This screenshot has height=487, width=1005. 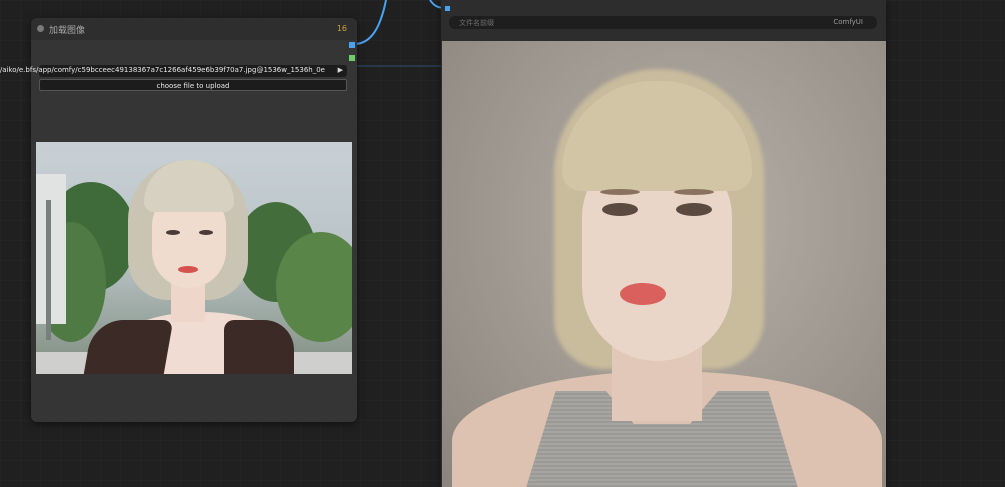 I want to click on image-output-port, so click(x=352, y=45).